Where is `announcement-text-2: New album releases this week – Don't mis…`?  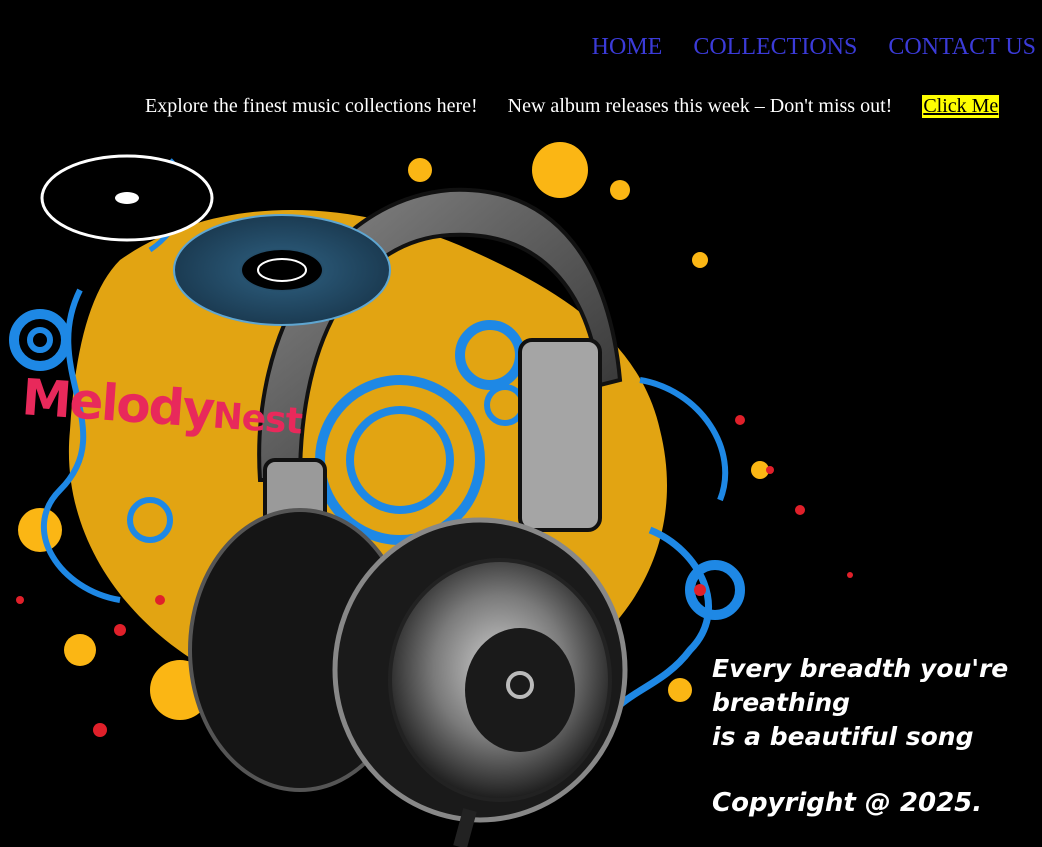
announcement-text-2: New album releases this week – Don't mis… is located at coordinates (700, 106).